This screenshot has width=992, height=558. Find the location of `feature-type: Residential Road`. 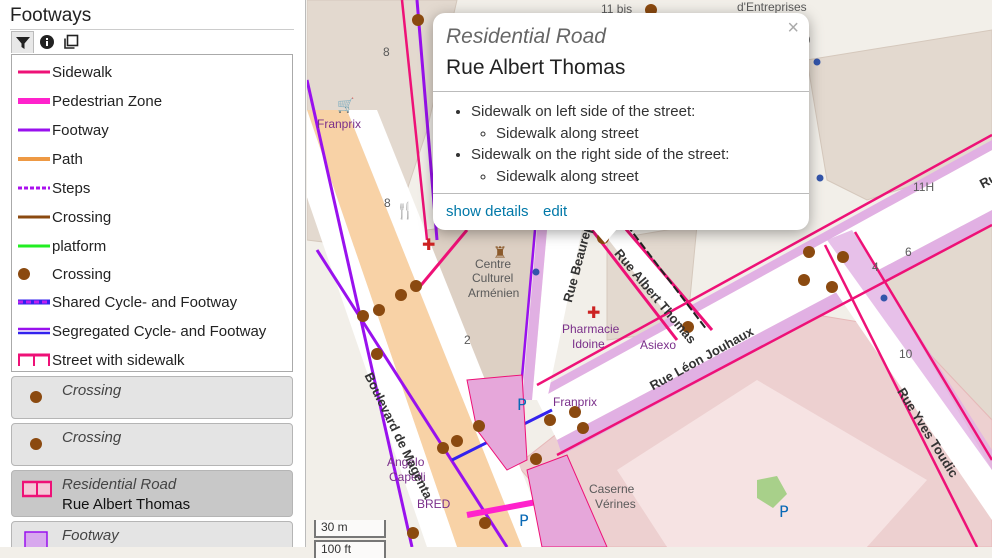

feature-type: Residential Road is located at coordinates (119, 484).